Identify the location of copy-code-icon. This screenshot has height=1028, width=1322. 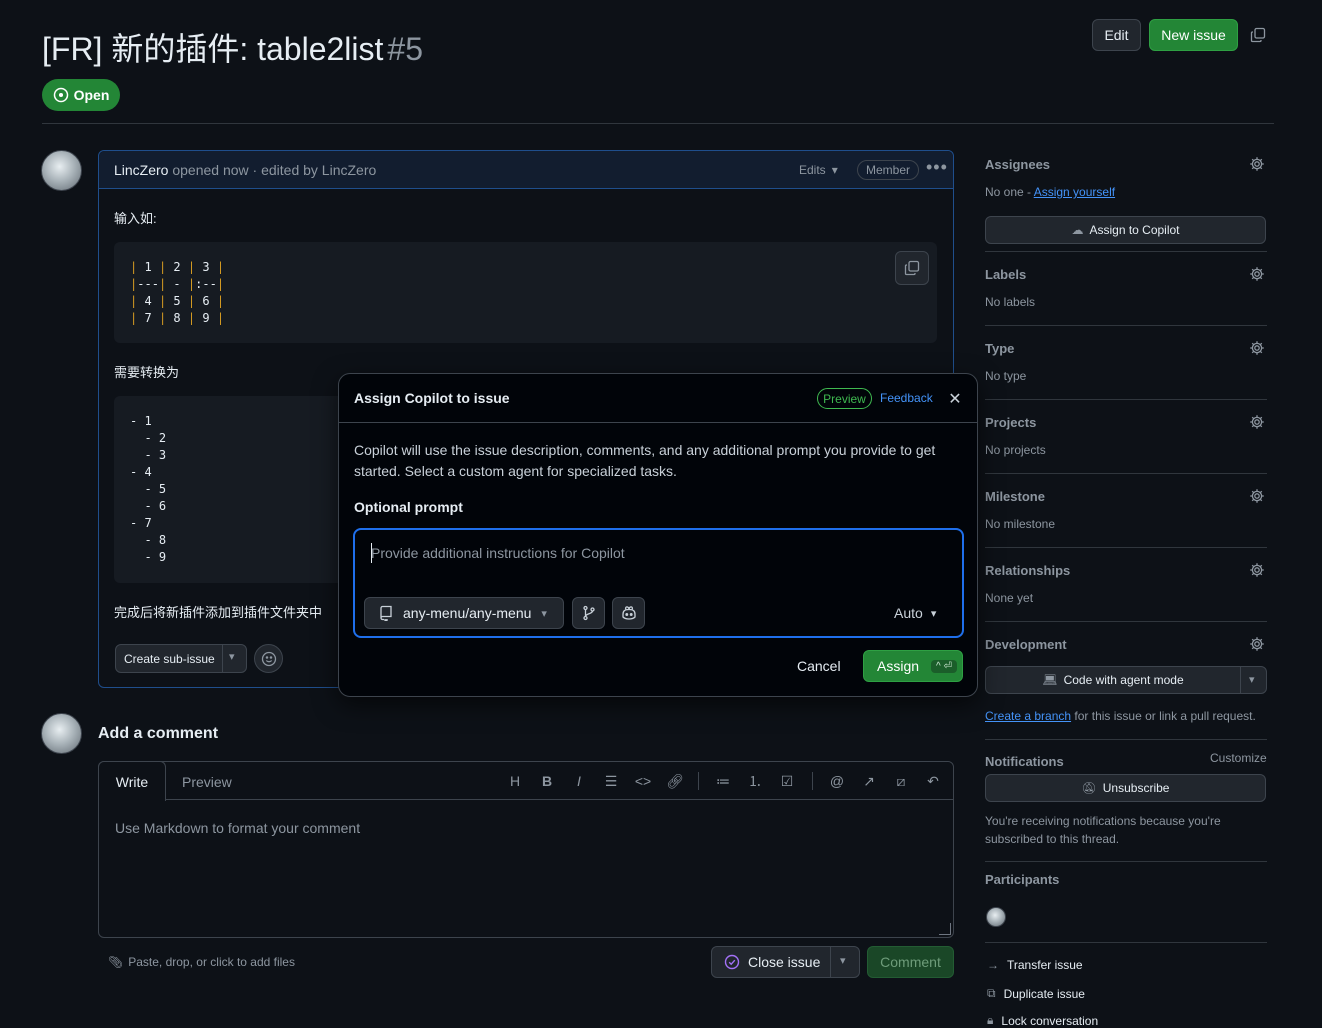
(912, 268).